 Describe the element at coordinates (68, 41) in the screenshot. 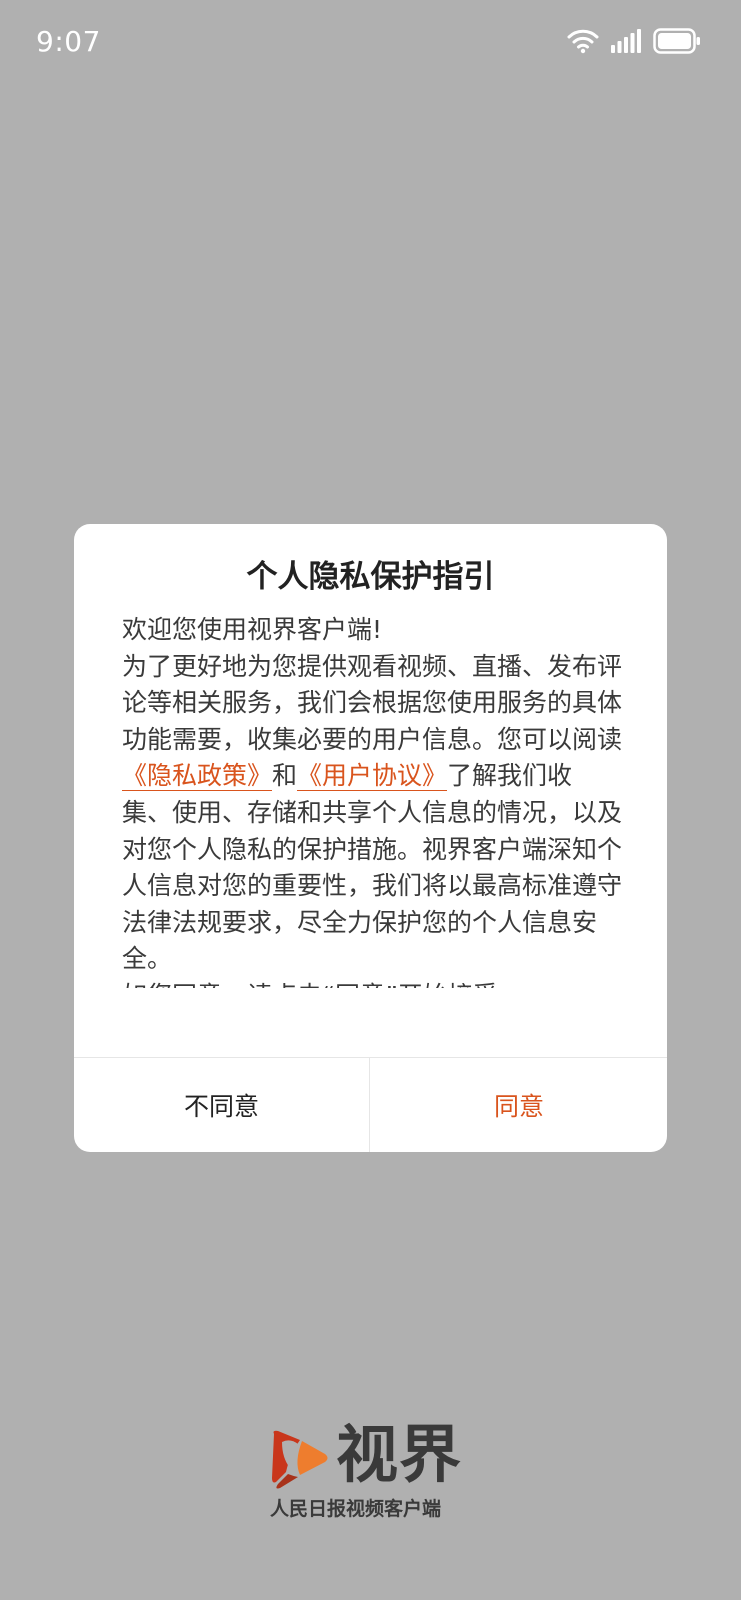

I see `status-time: 9:07` at that location.